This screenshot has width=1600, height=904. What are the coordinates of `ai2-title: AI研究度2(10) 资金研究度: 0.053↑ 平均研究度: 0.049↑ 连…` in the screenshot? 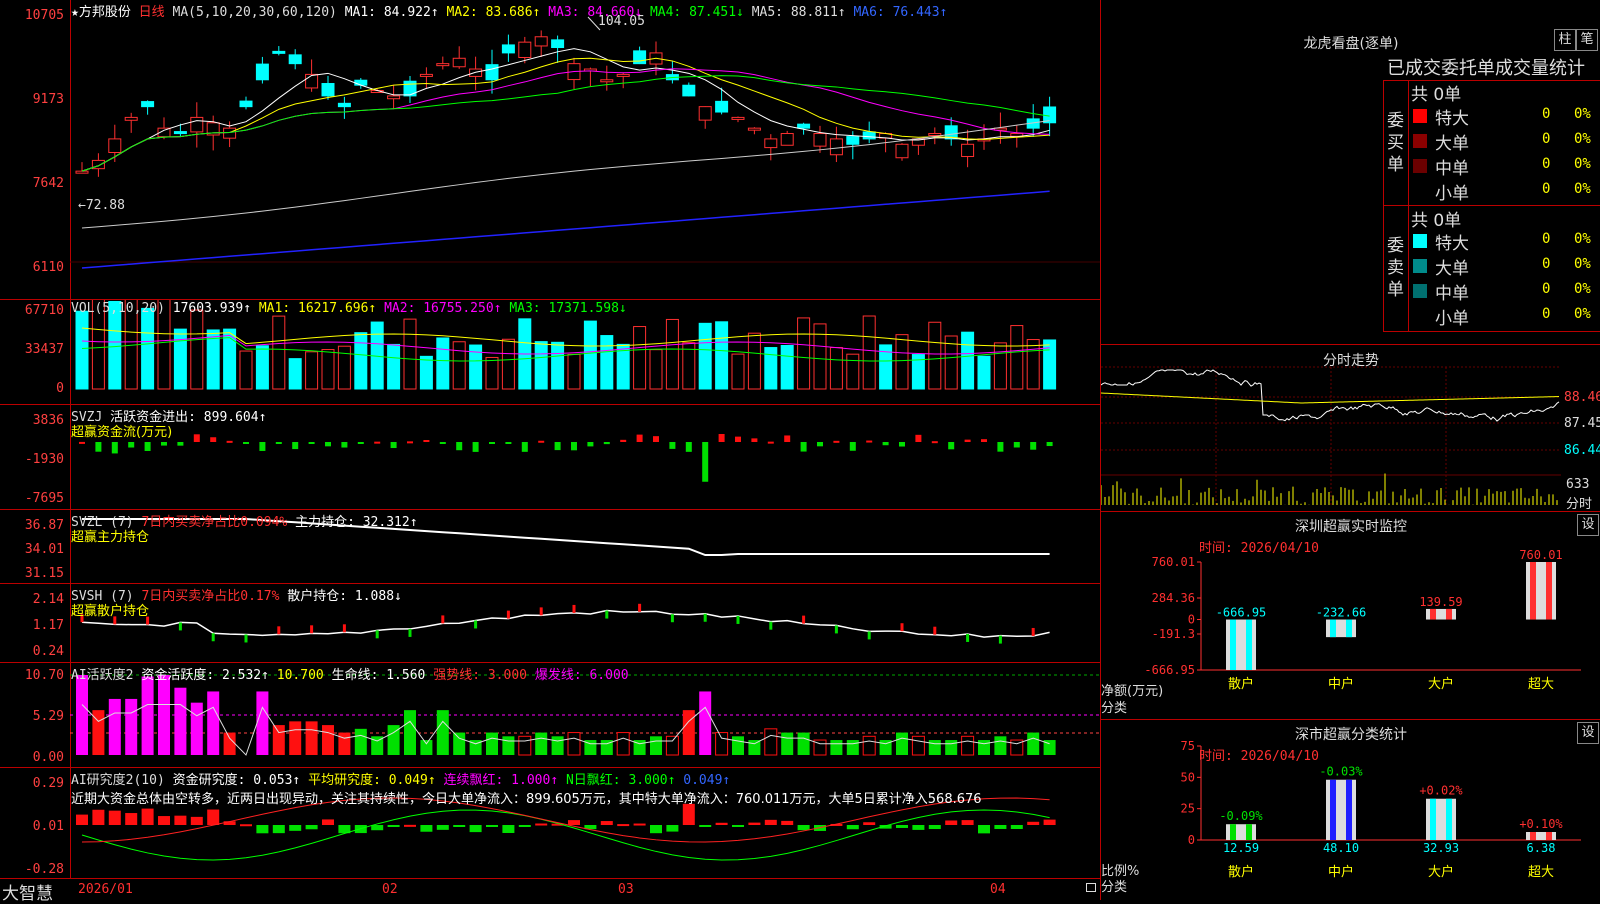 It's located at (400, 778).